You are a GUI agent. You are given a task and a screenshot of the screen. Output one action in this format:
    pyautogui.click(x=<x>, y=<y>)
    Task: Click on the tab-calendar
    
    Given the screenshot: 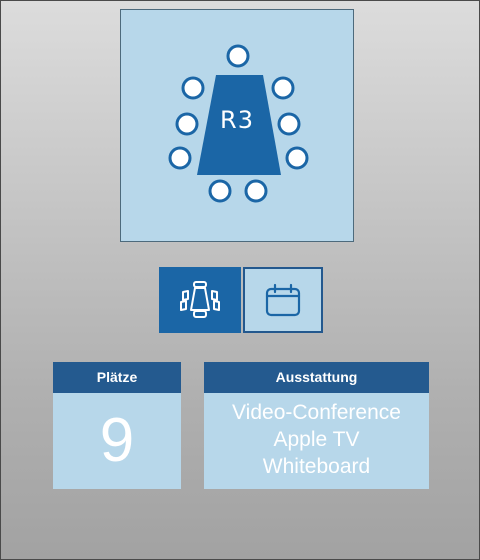 What is the action you would take?
    pyautogui.click(x=283, y=300)
    